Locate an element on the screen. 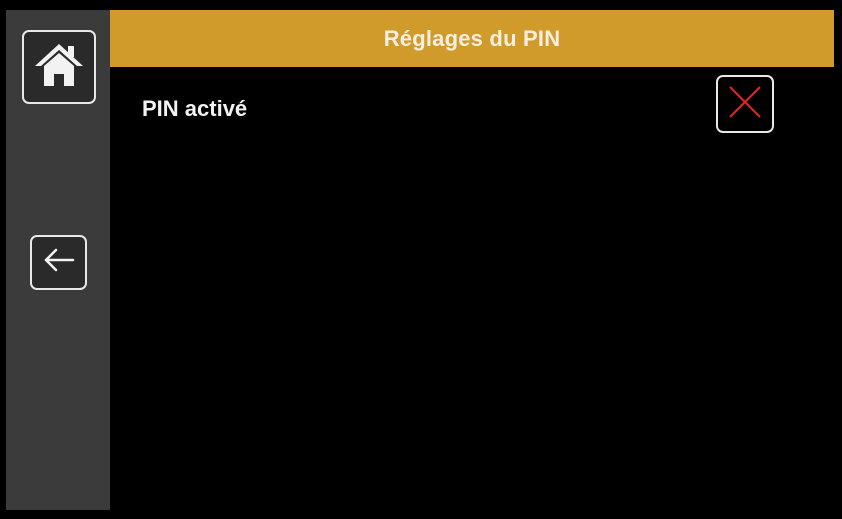 The height and width of the screenshot is (519, 842). home-icon is located at coordinates (59, 67).